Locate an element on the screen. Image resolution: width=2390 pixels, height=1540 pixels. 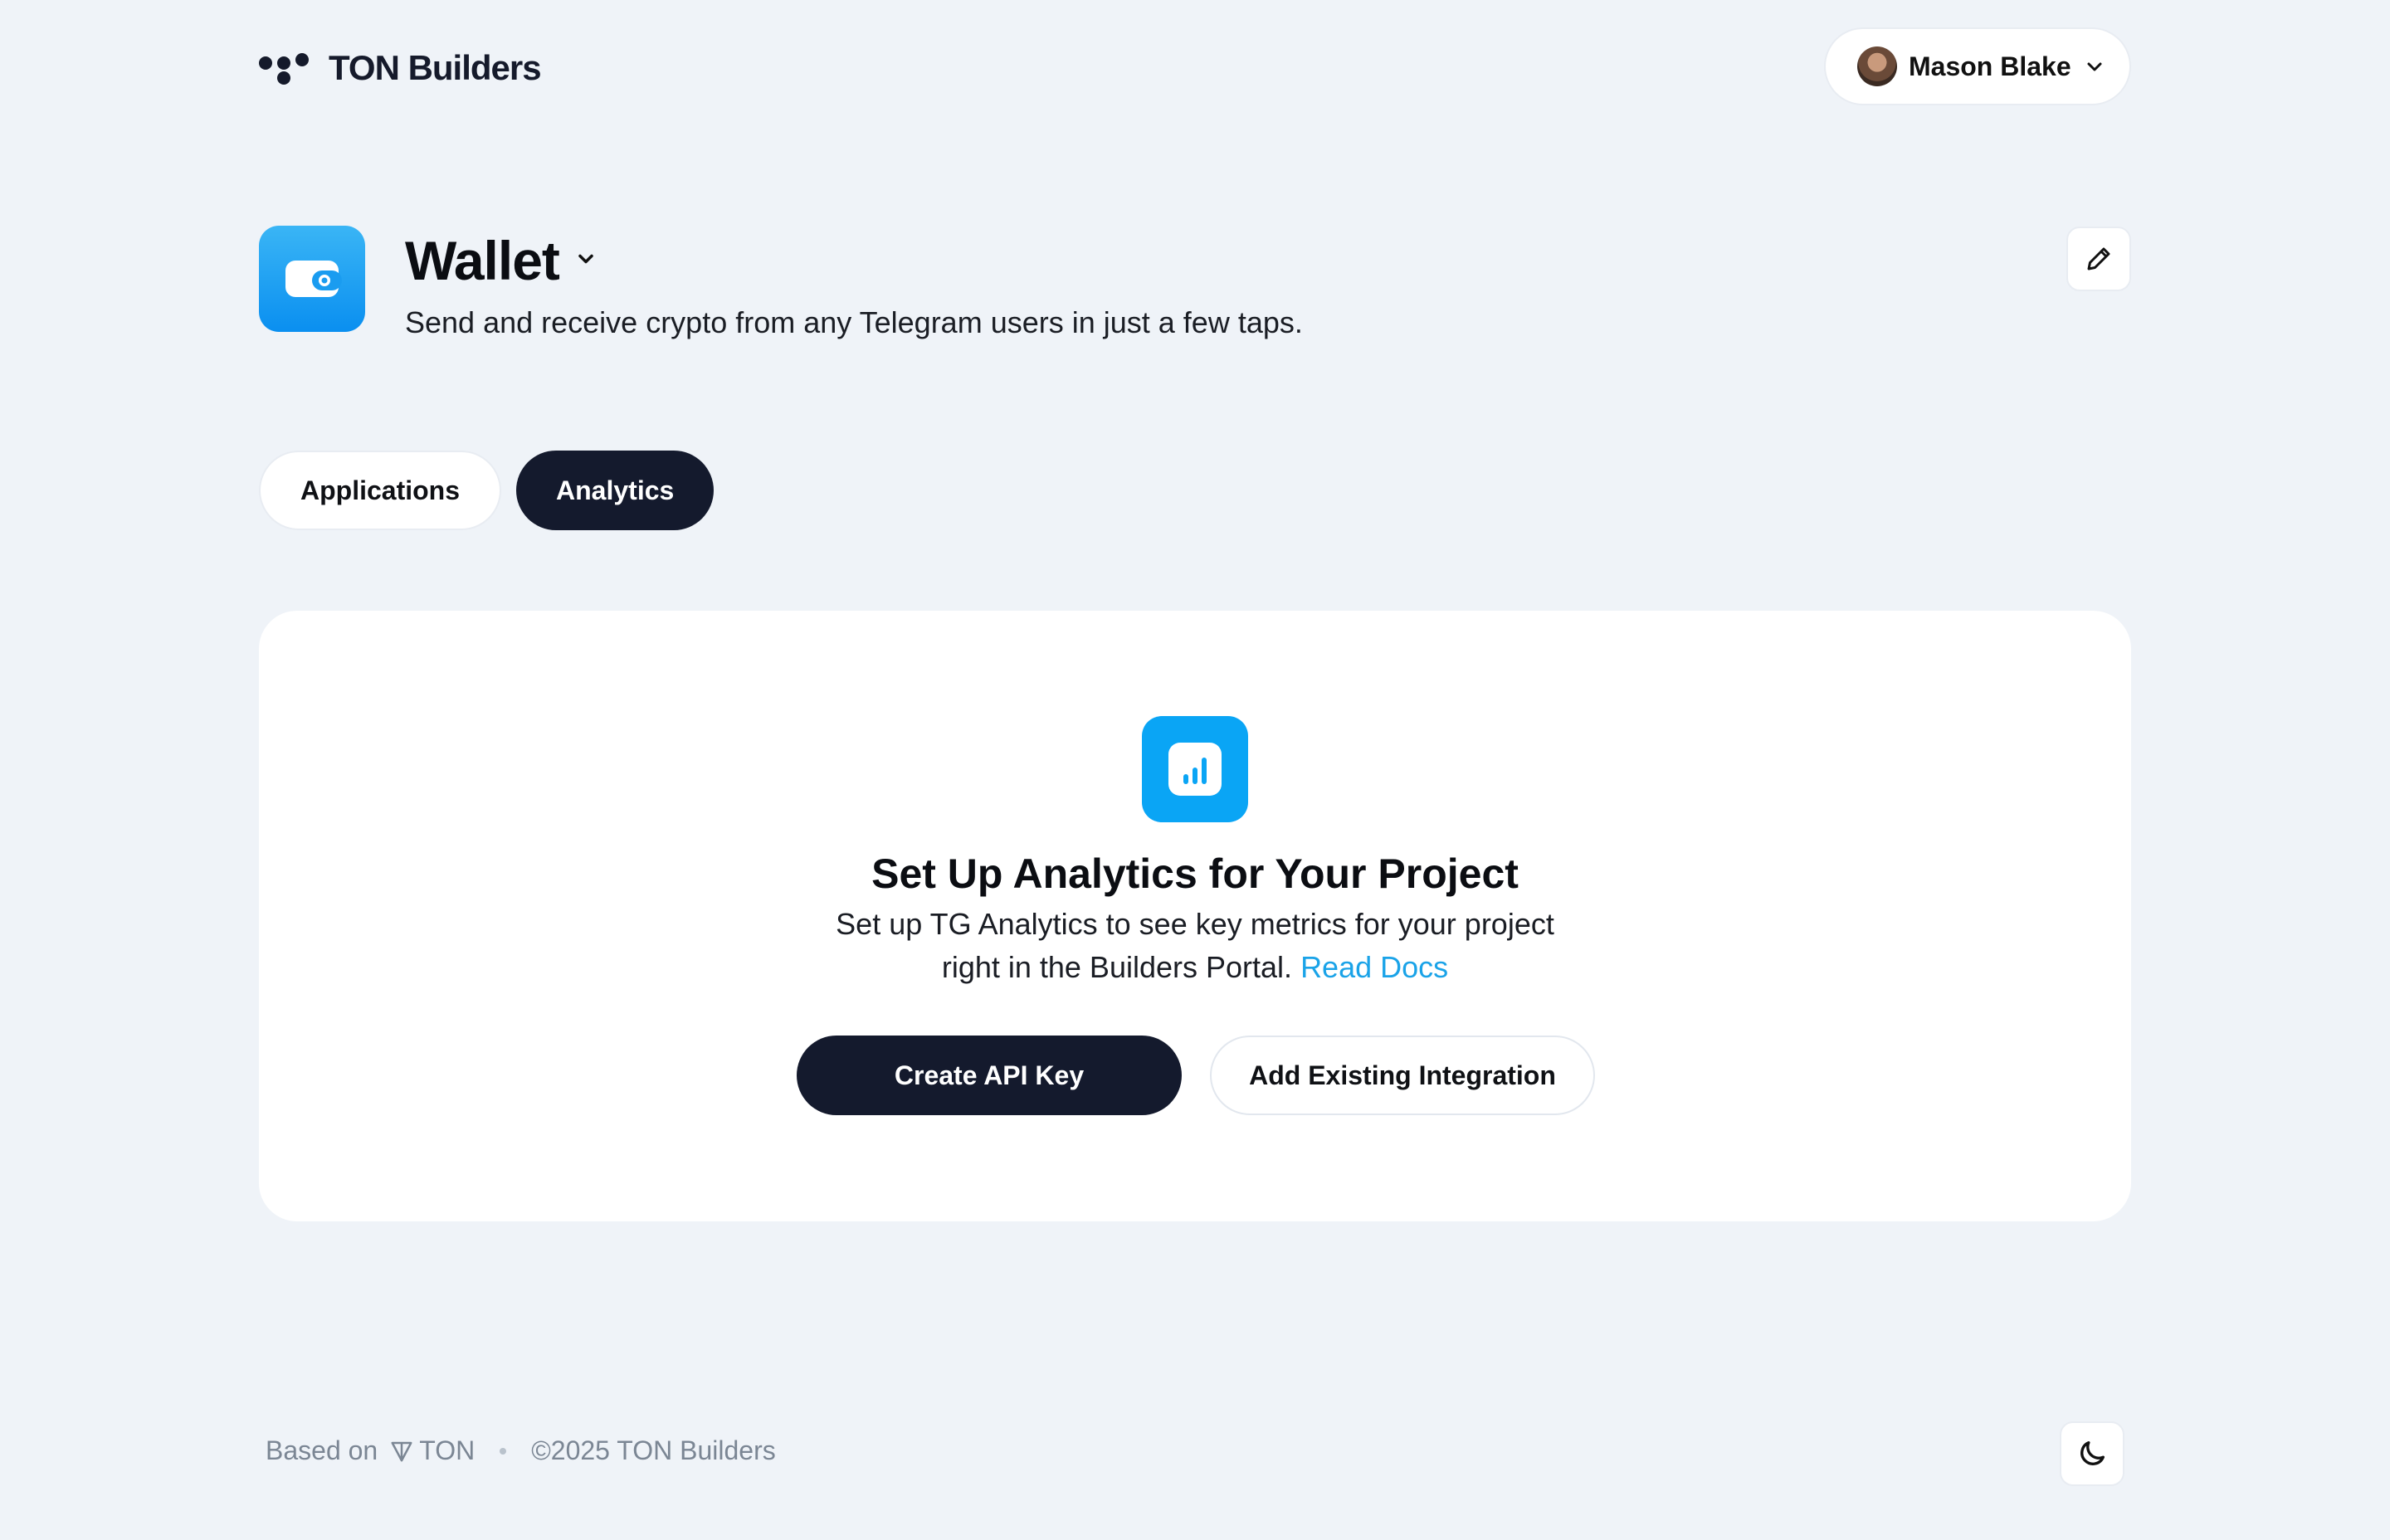
ton-logo-icon is located at coordinates (402, 1451).